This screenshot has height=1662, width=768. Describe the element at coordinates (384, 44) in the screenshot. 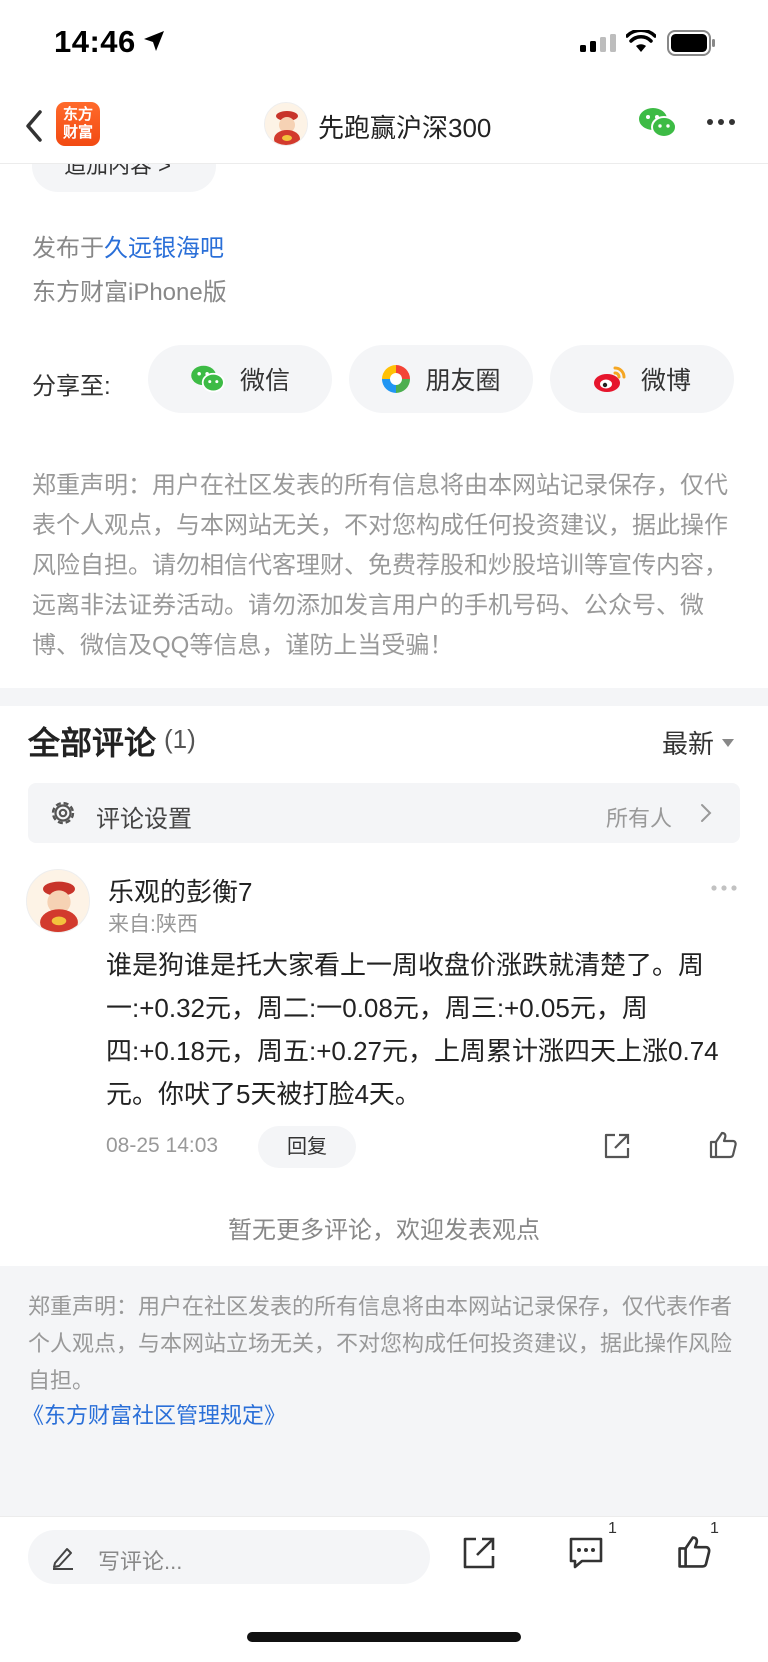

I see `status-bar: 14:46` at that location.